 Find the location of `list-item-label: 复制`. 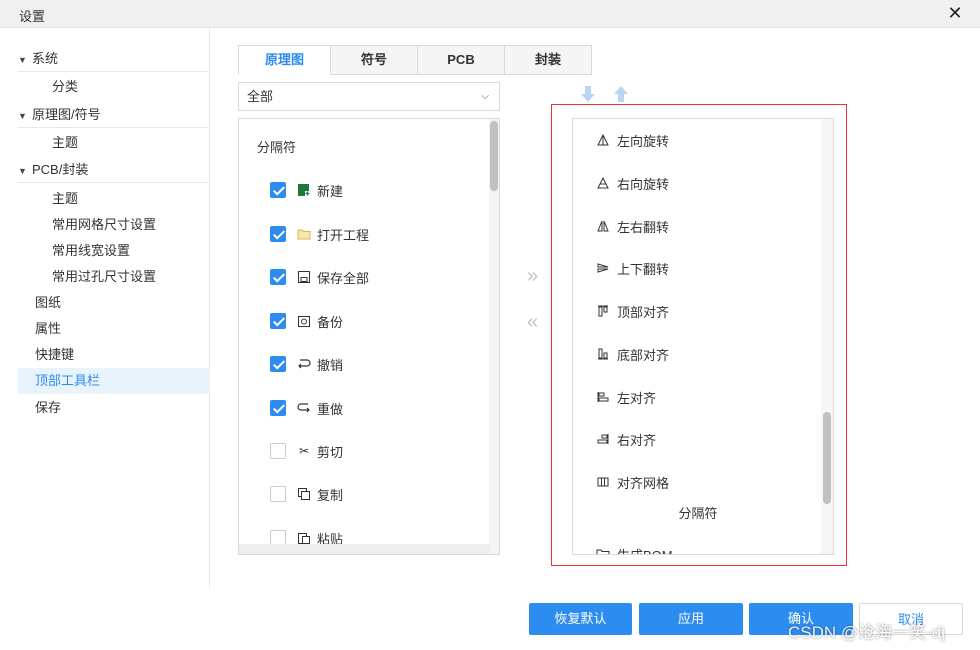

list-item-label: 复制 is located at coordinates (330, 495).